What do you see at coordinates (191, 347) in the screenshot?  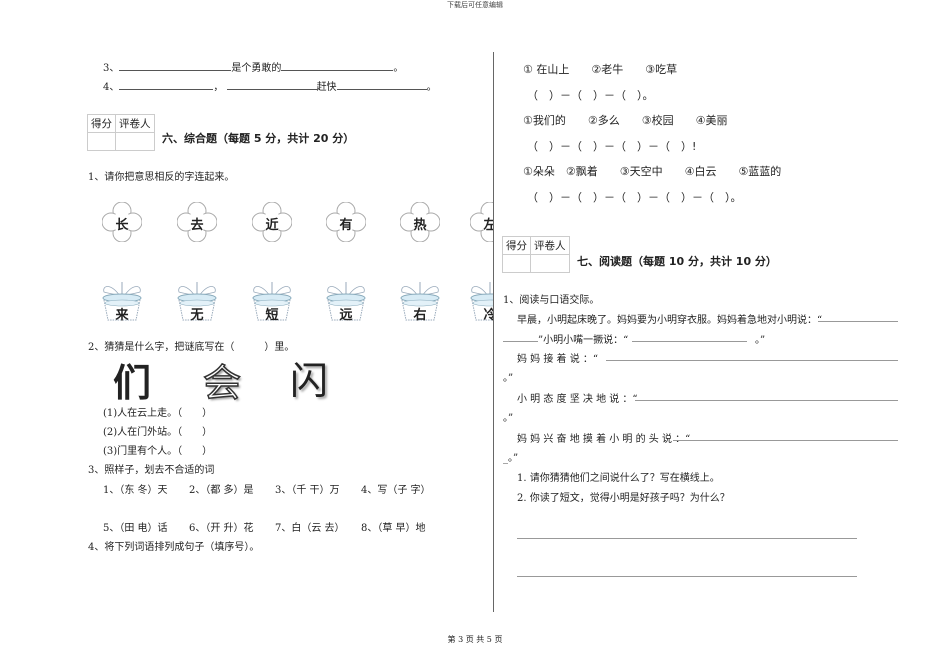 I see `question-text: 2、猜猜是什么字，把谜底写在（ ）里。` at bounding box center [191, 347].